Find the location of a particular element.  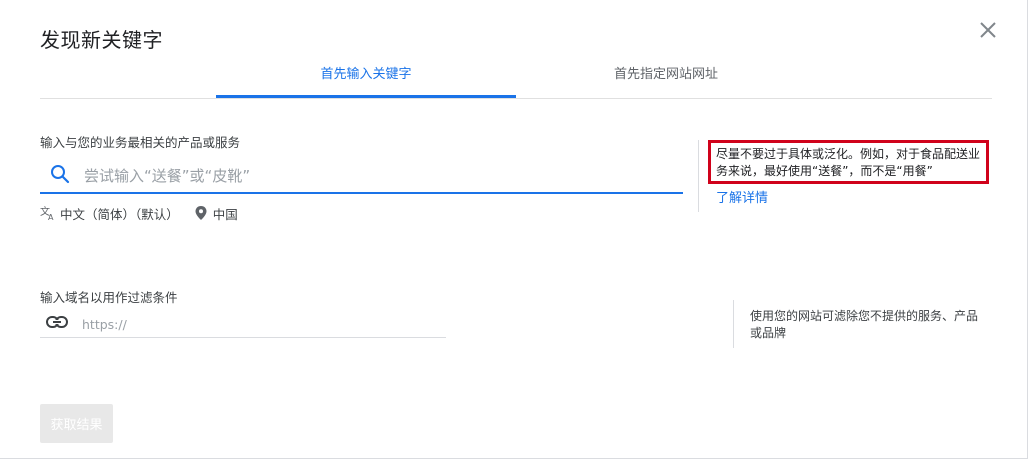

domain-filter-field is located at coordinates (243, 323).